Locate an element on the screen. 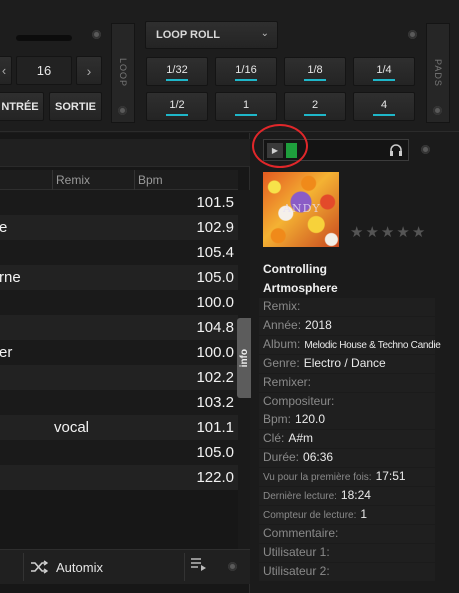 The height and width of the screenshot is (593, 459). info-field: Genre: Electro / Dance is located at coordinates (324, 365).